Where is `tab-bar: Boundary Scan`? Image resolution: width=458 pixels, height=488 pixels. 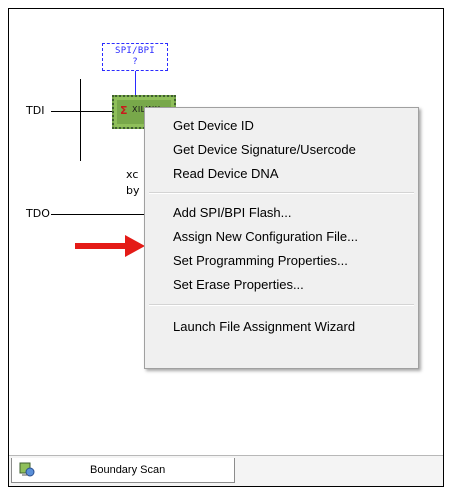
tab-bar: Boundary Scan is located at coordinates (226, 470).